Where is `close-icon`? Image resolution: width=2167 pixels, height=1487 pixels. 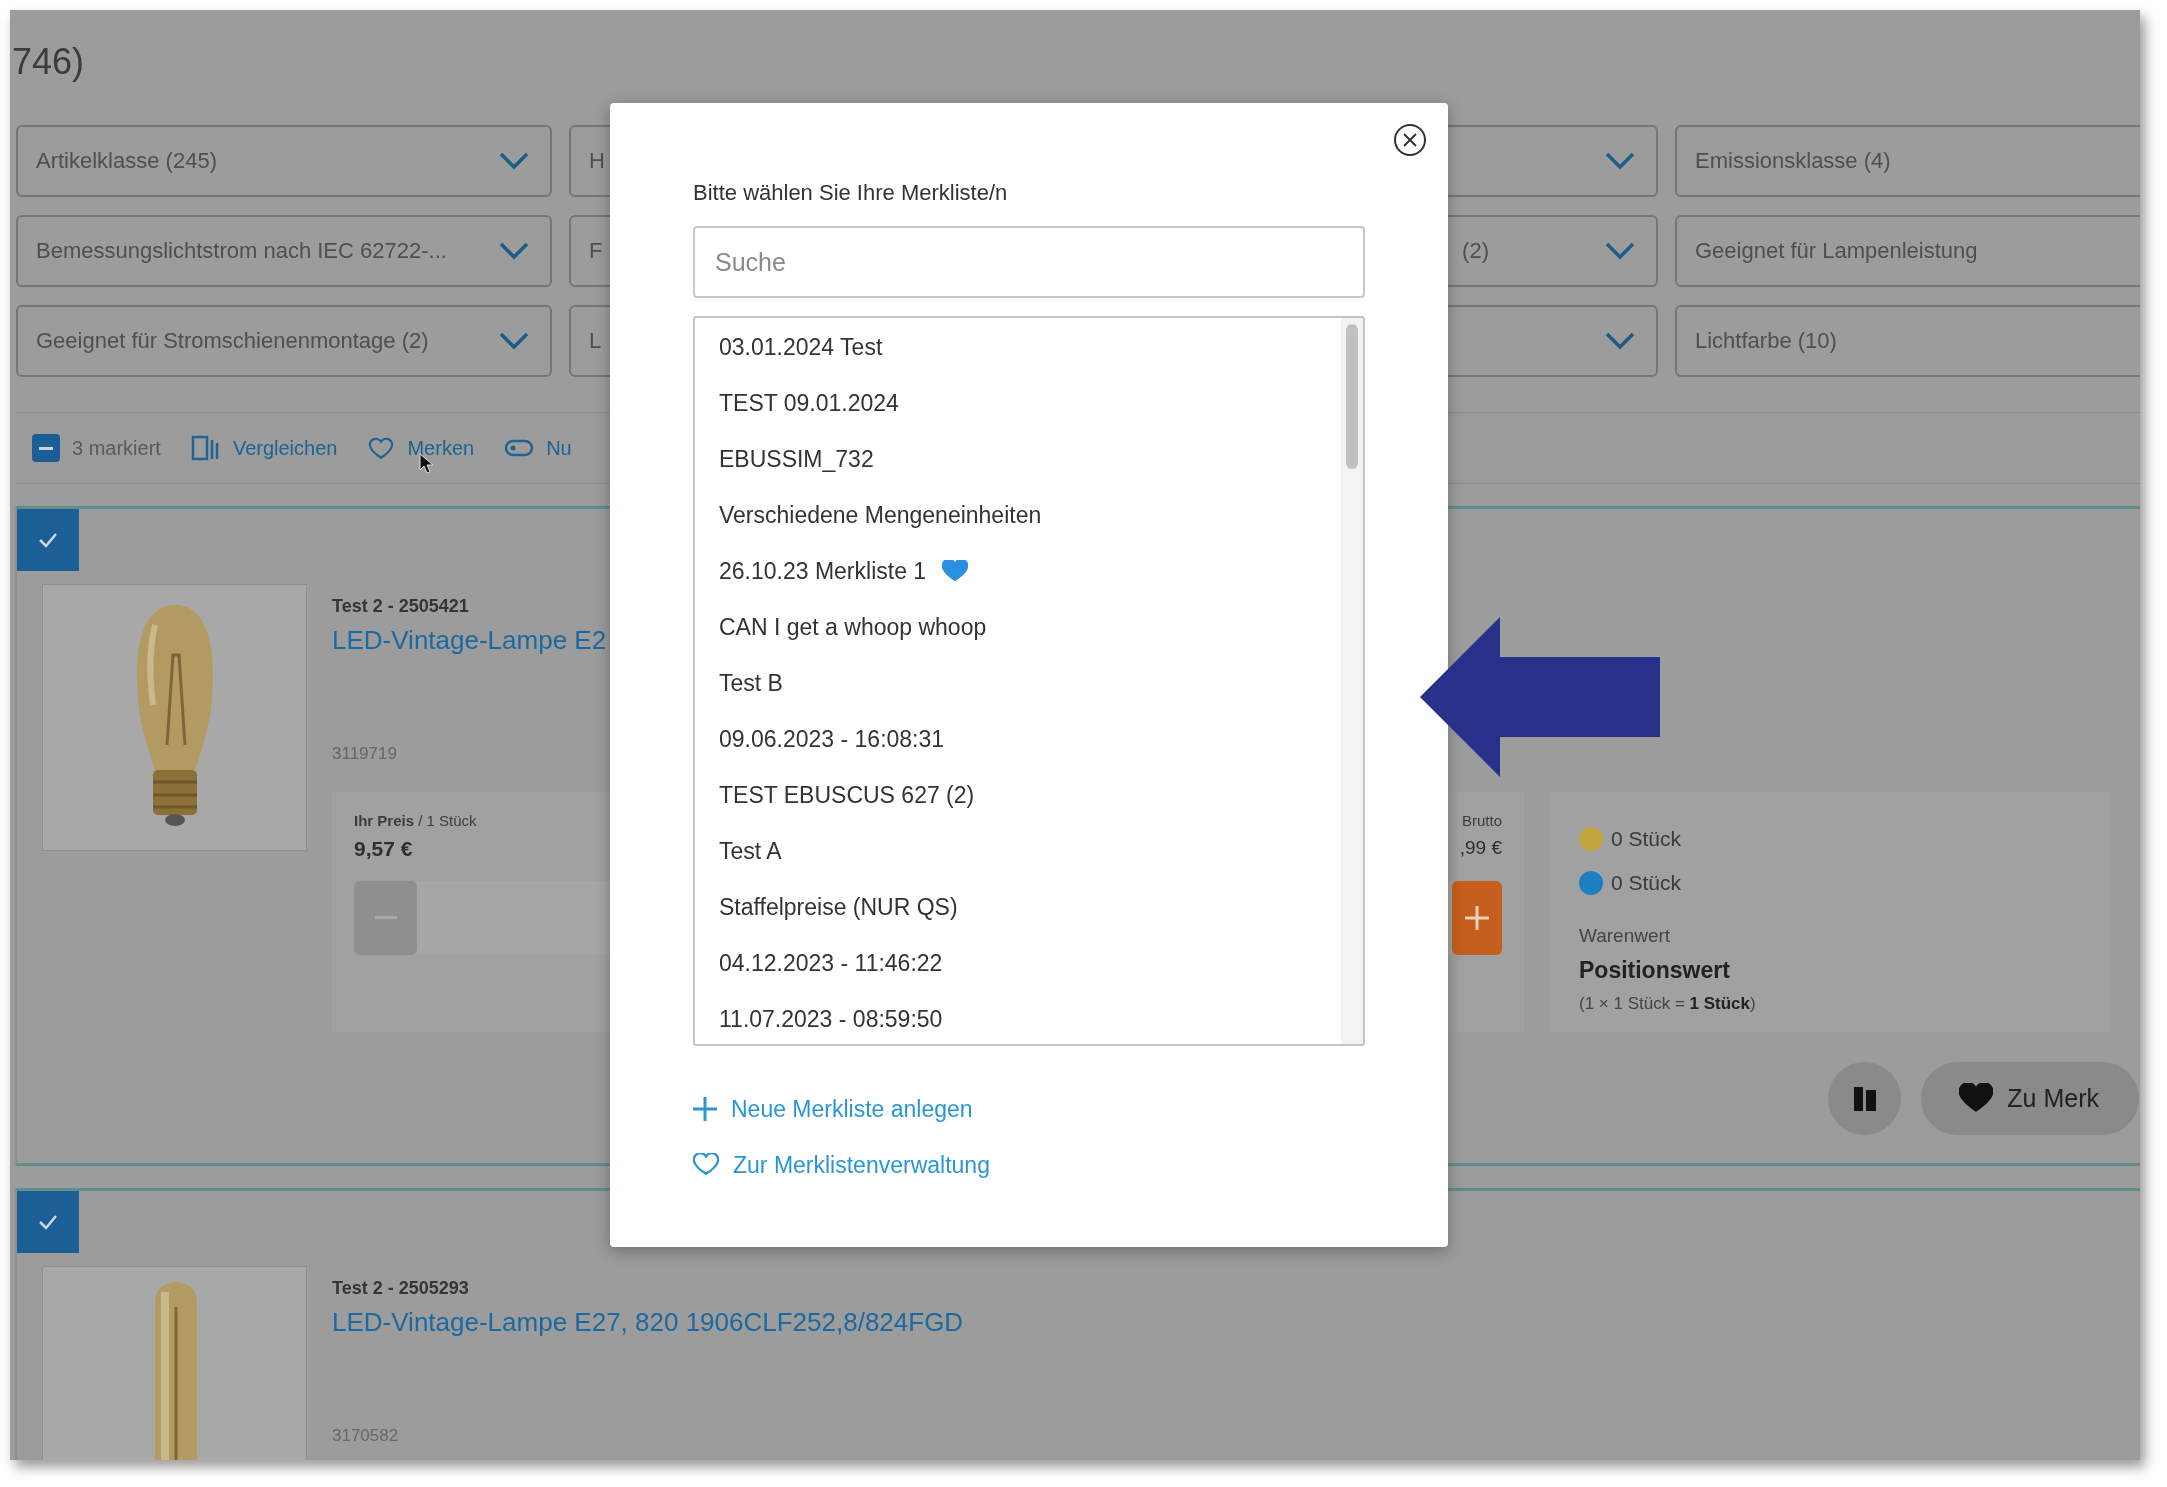
close-icon is located at coordinates (1410, 140).